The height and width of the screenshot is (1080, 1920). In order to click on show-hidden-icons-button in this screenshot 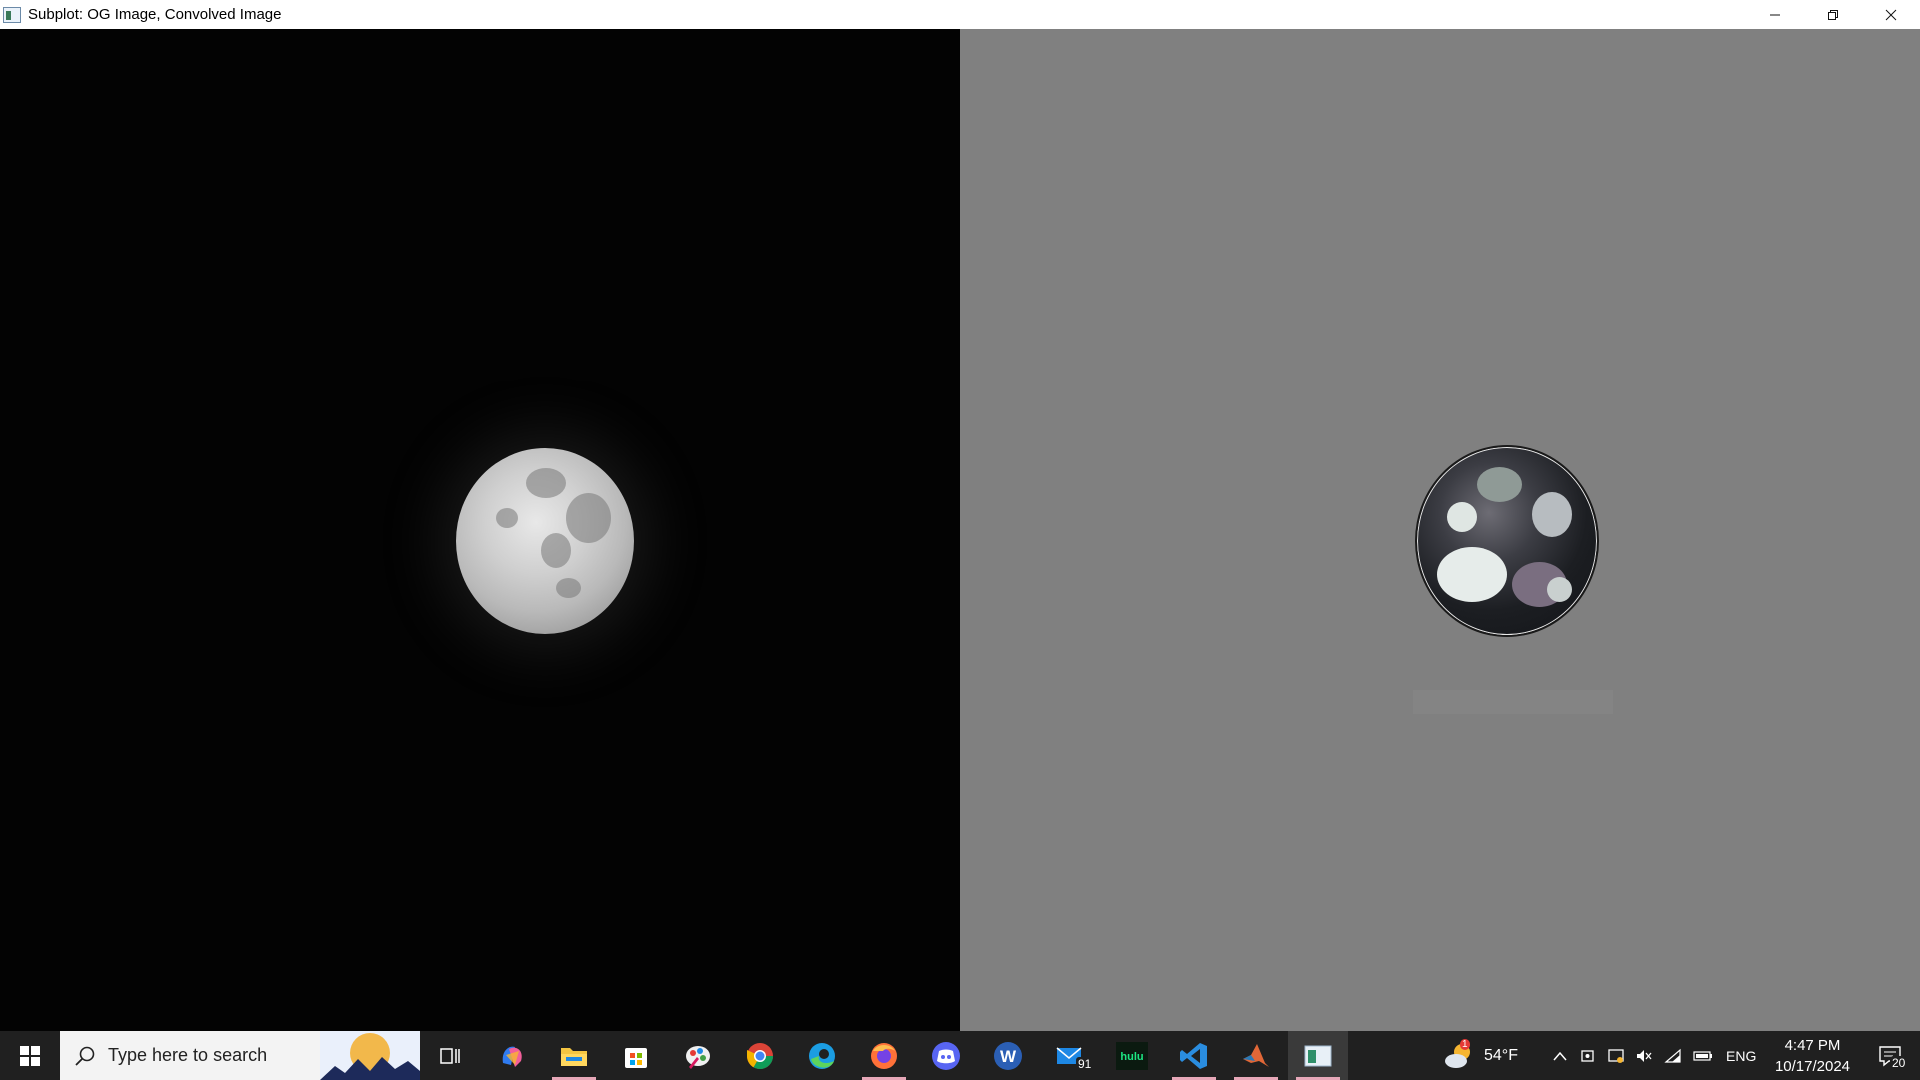, I will do `click(1560, 1056)`.